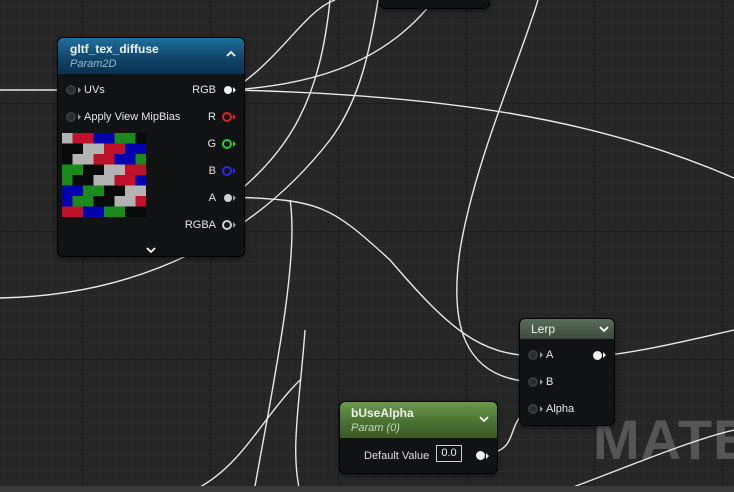 The image size is (734, 492). What do you see at coordinates (227, 171) in the screenshot?
I see `output-pin-b-icon` at bounding box center [227, 171].